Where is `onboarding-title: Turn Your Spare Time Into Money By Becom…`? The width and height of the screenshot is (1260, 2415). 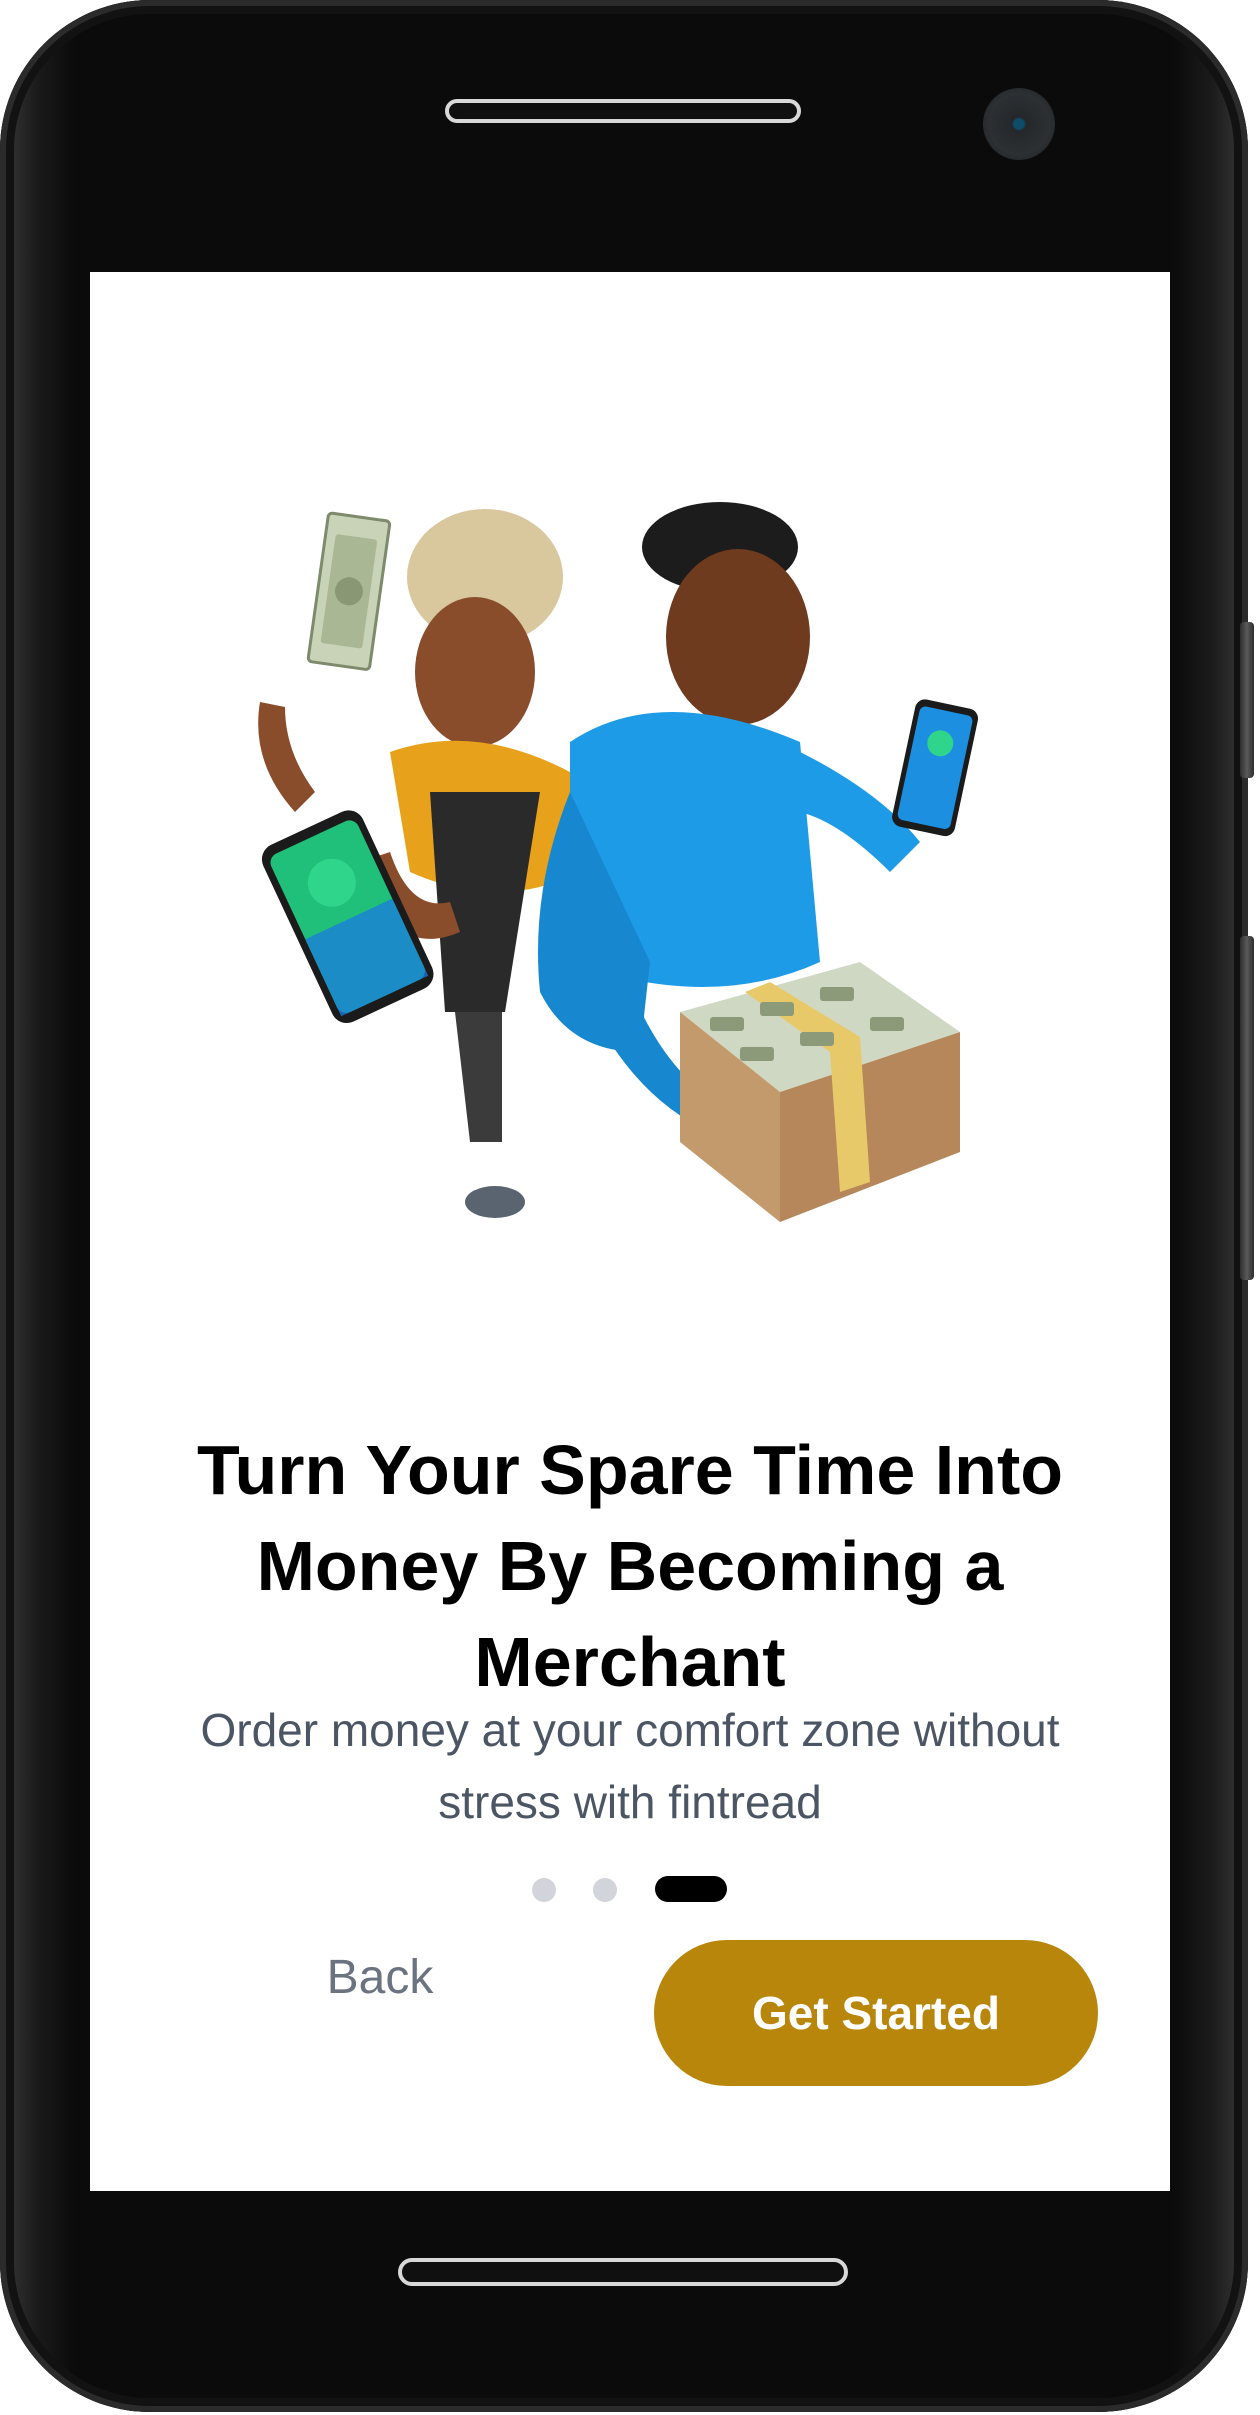 onboarding-title: Turn Your Spare Time Into Money By Becom… is located at coordinates (630, 1566).